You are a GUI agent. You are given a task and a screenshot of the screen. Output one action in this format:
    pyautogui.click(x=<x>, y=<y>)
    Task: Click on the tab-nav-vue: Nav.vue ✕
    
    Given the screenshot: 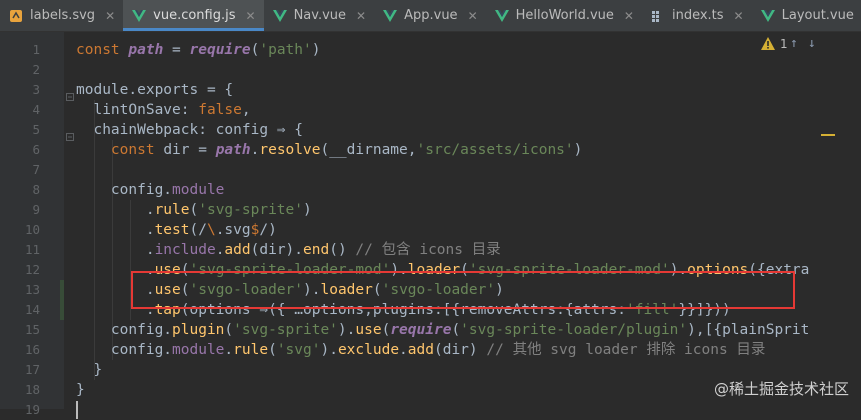 What is the action you would take?
    pyautogui.click(x=319, y=15)
    